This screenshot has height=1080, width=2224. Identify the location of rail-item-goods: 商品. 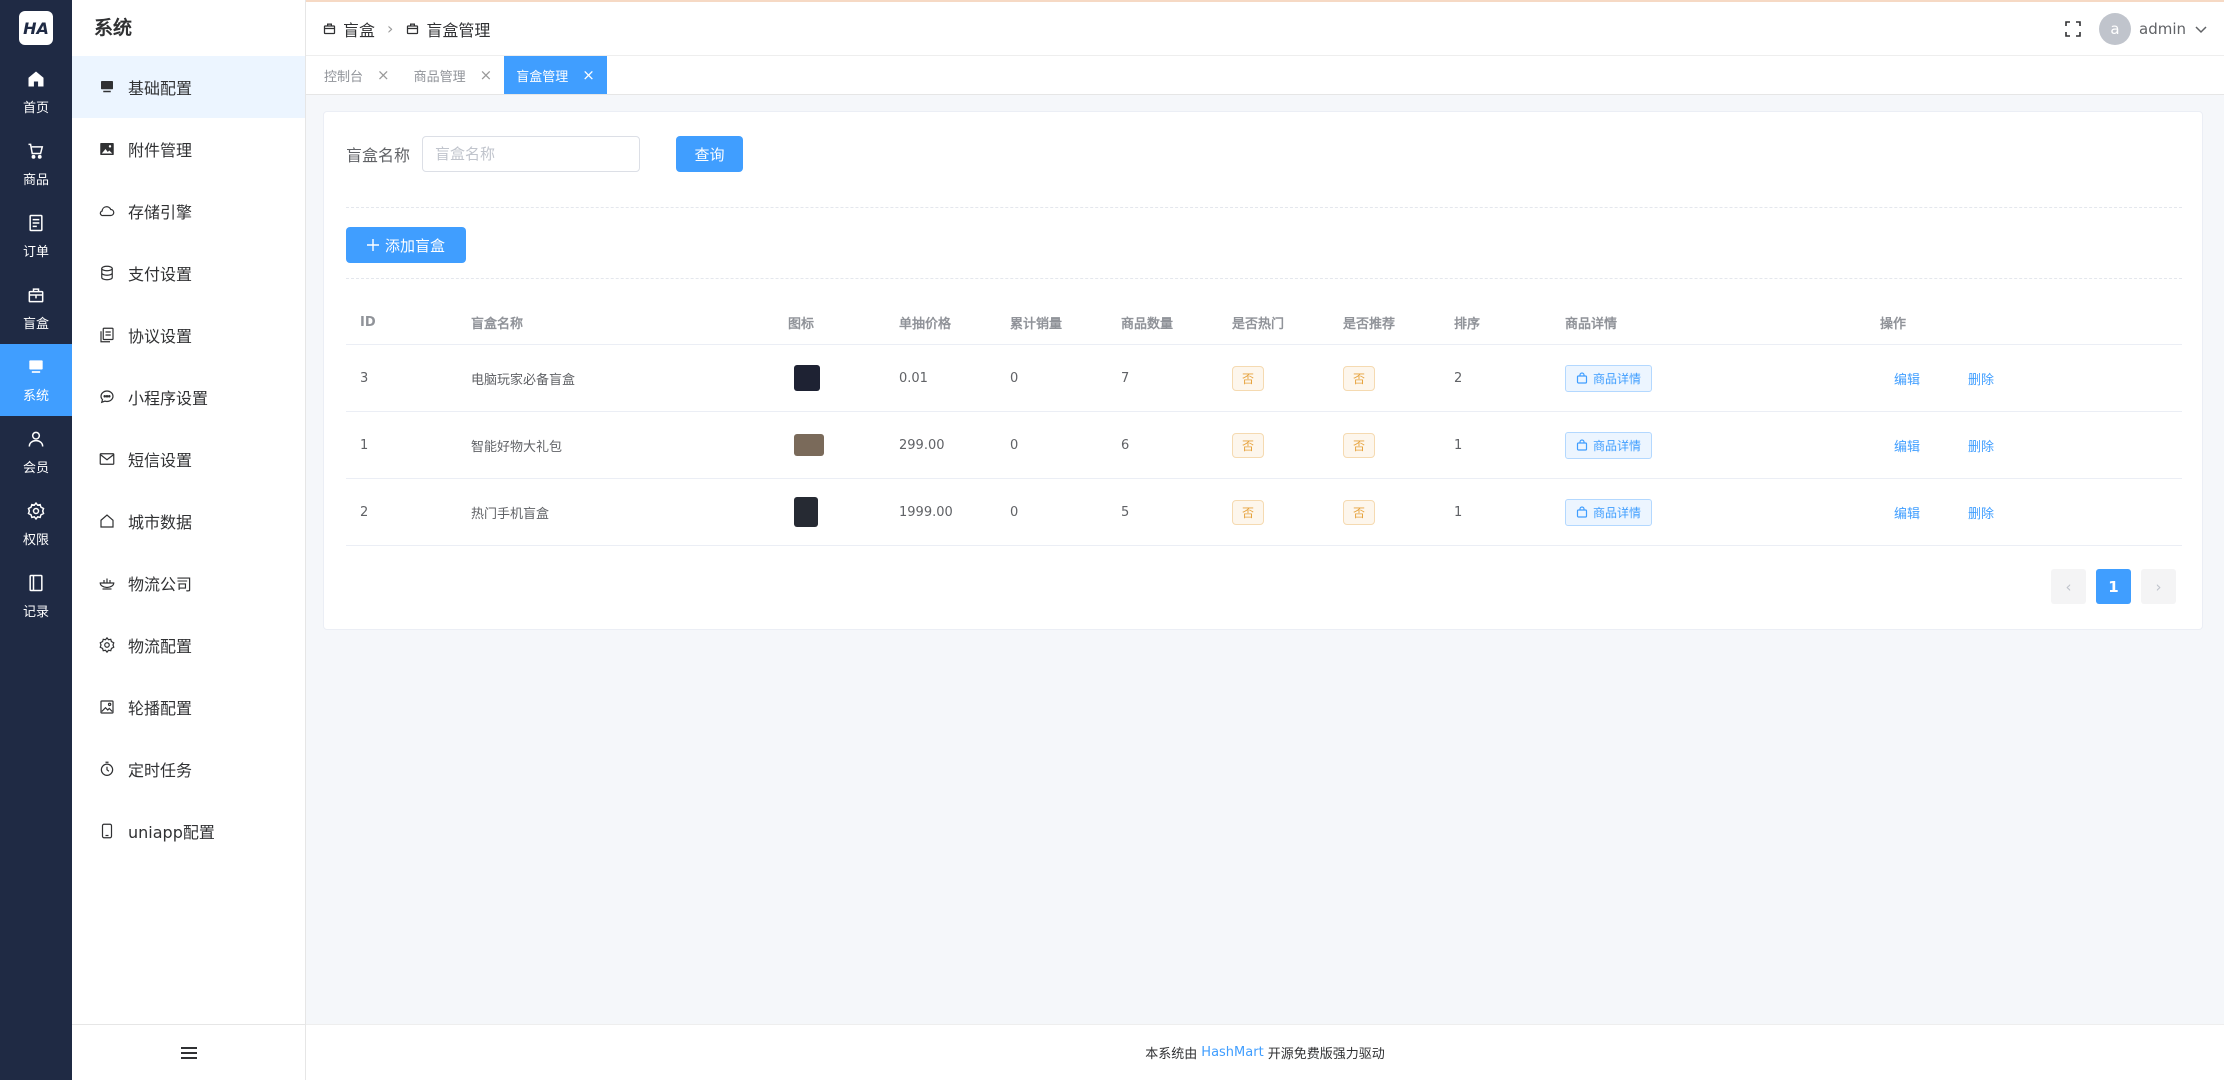
(36, 164).